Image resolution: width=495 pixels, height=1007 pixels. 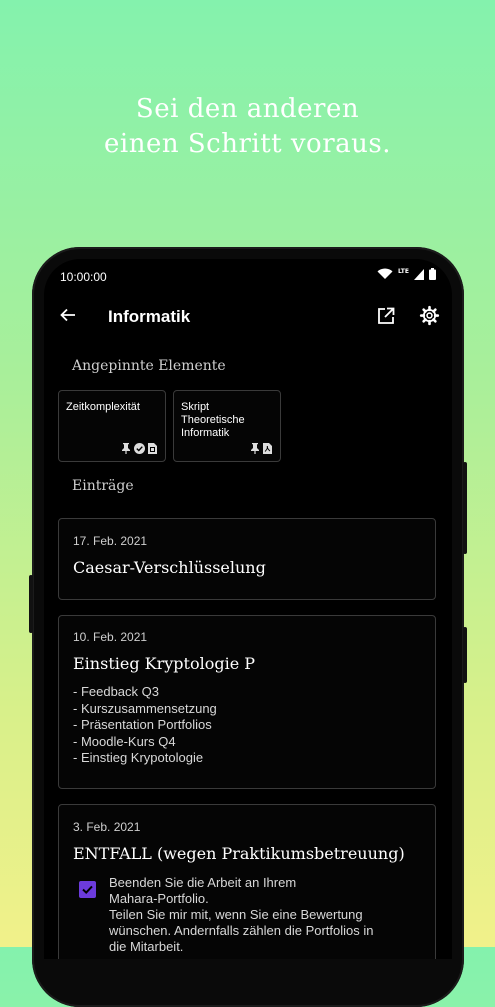 I want to click on promo-line-2: einen Schritt voraus., so click(x=247, y=144).